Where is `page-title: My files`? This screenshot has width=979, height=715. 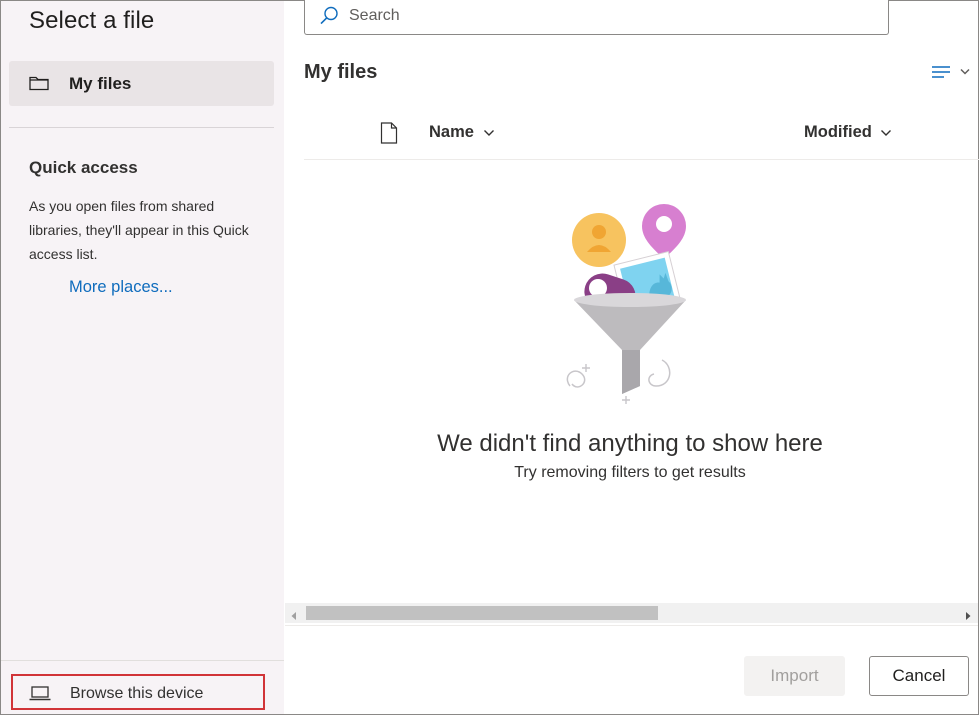
page-title: My files is located at coordinates (341, 72).